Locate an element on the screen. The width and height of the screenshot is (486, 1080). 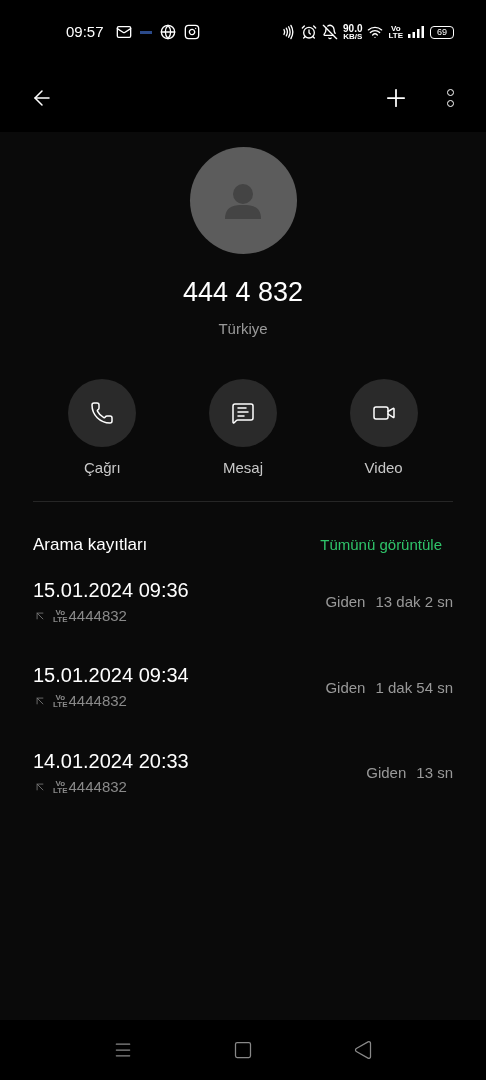
alarm-icon is located at coordinates (309, 32).